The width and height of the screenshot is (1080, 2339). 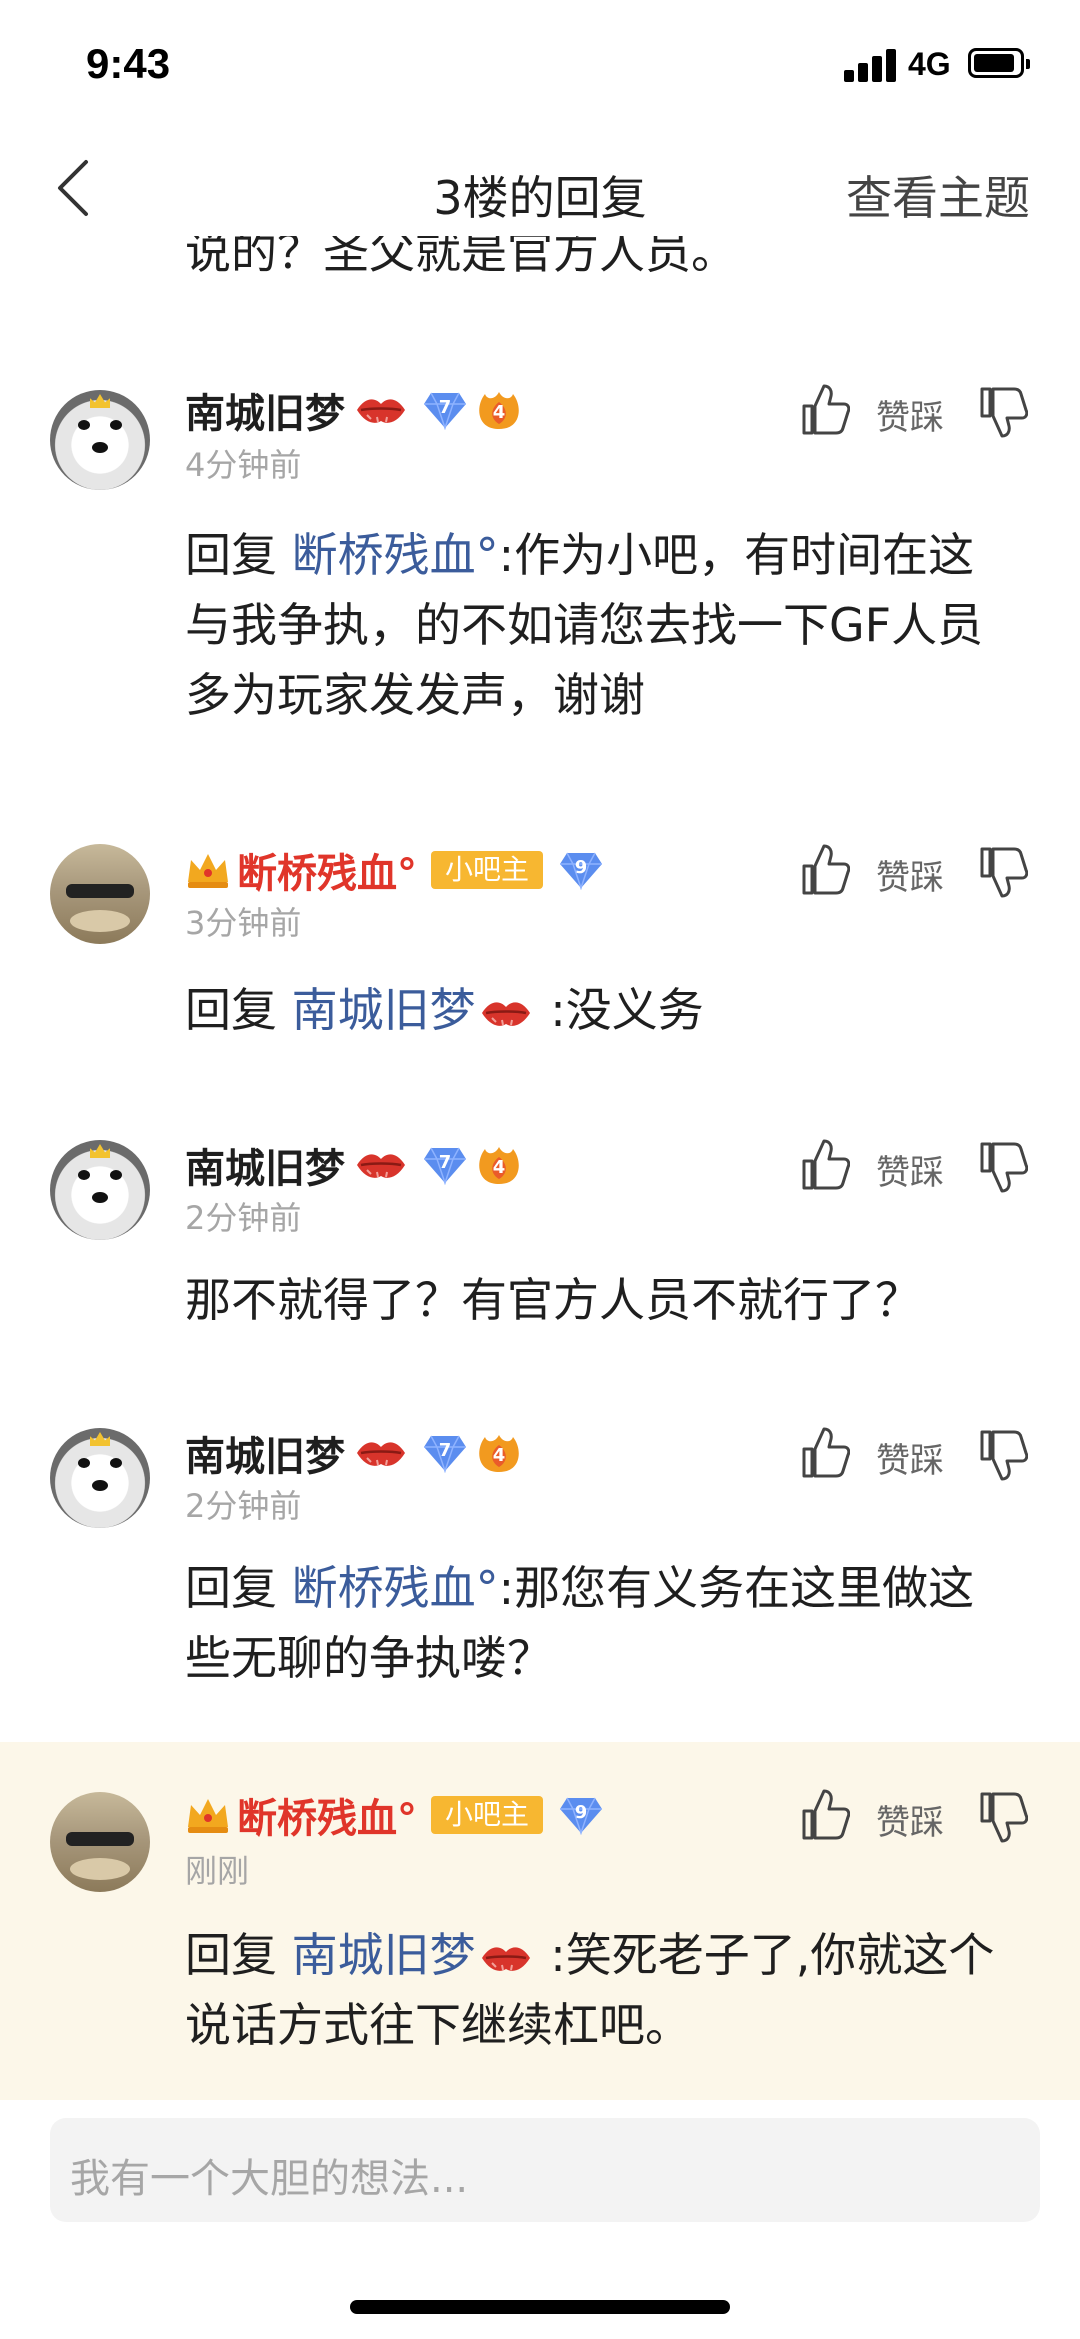 I want to click on reply-time: 4分钟前, so click(x=243, y=465).